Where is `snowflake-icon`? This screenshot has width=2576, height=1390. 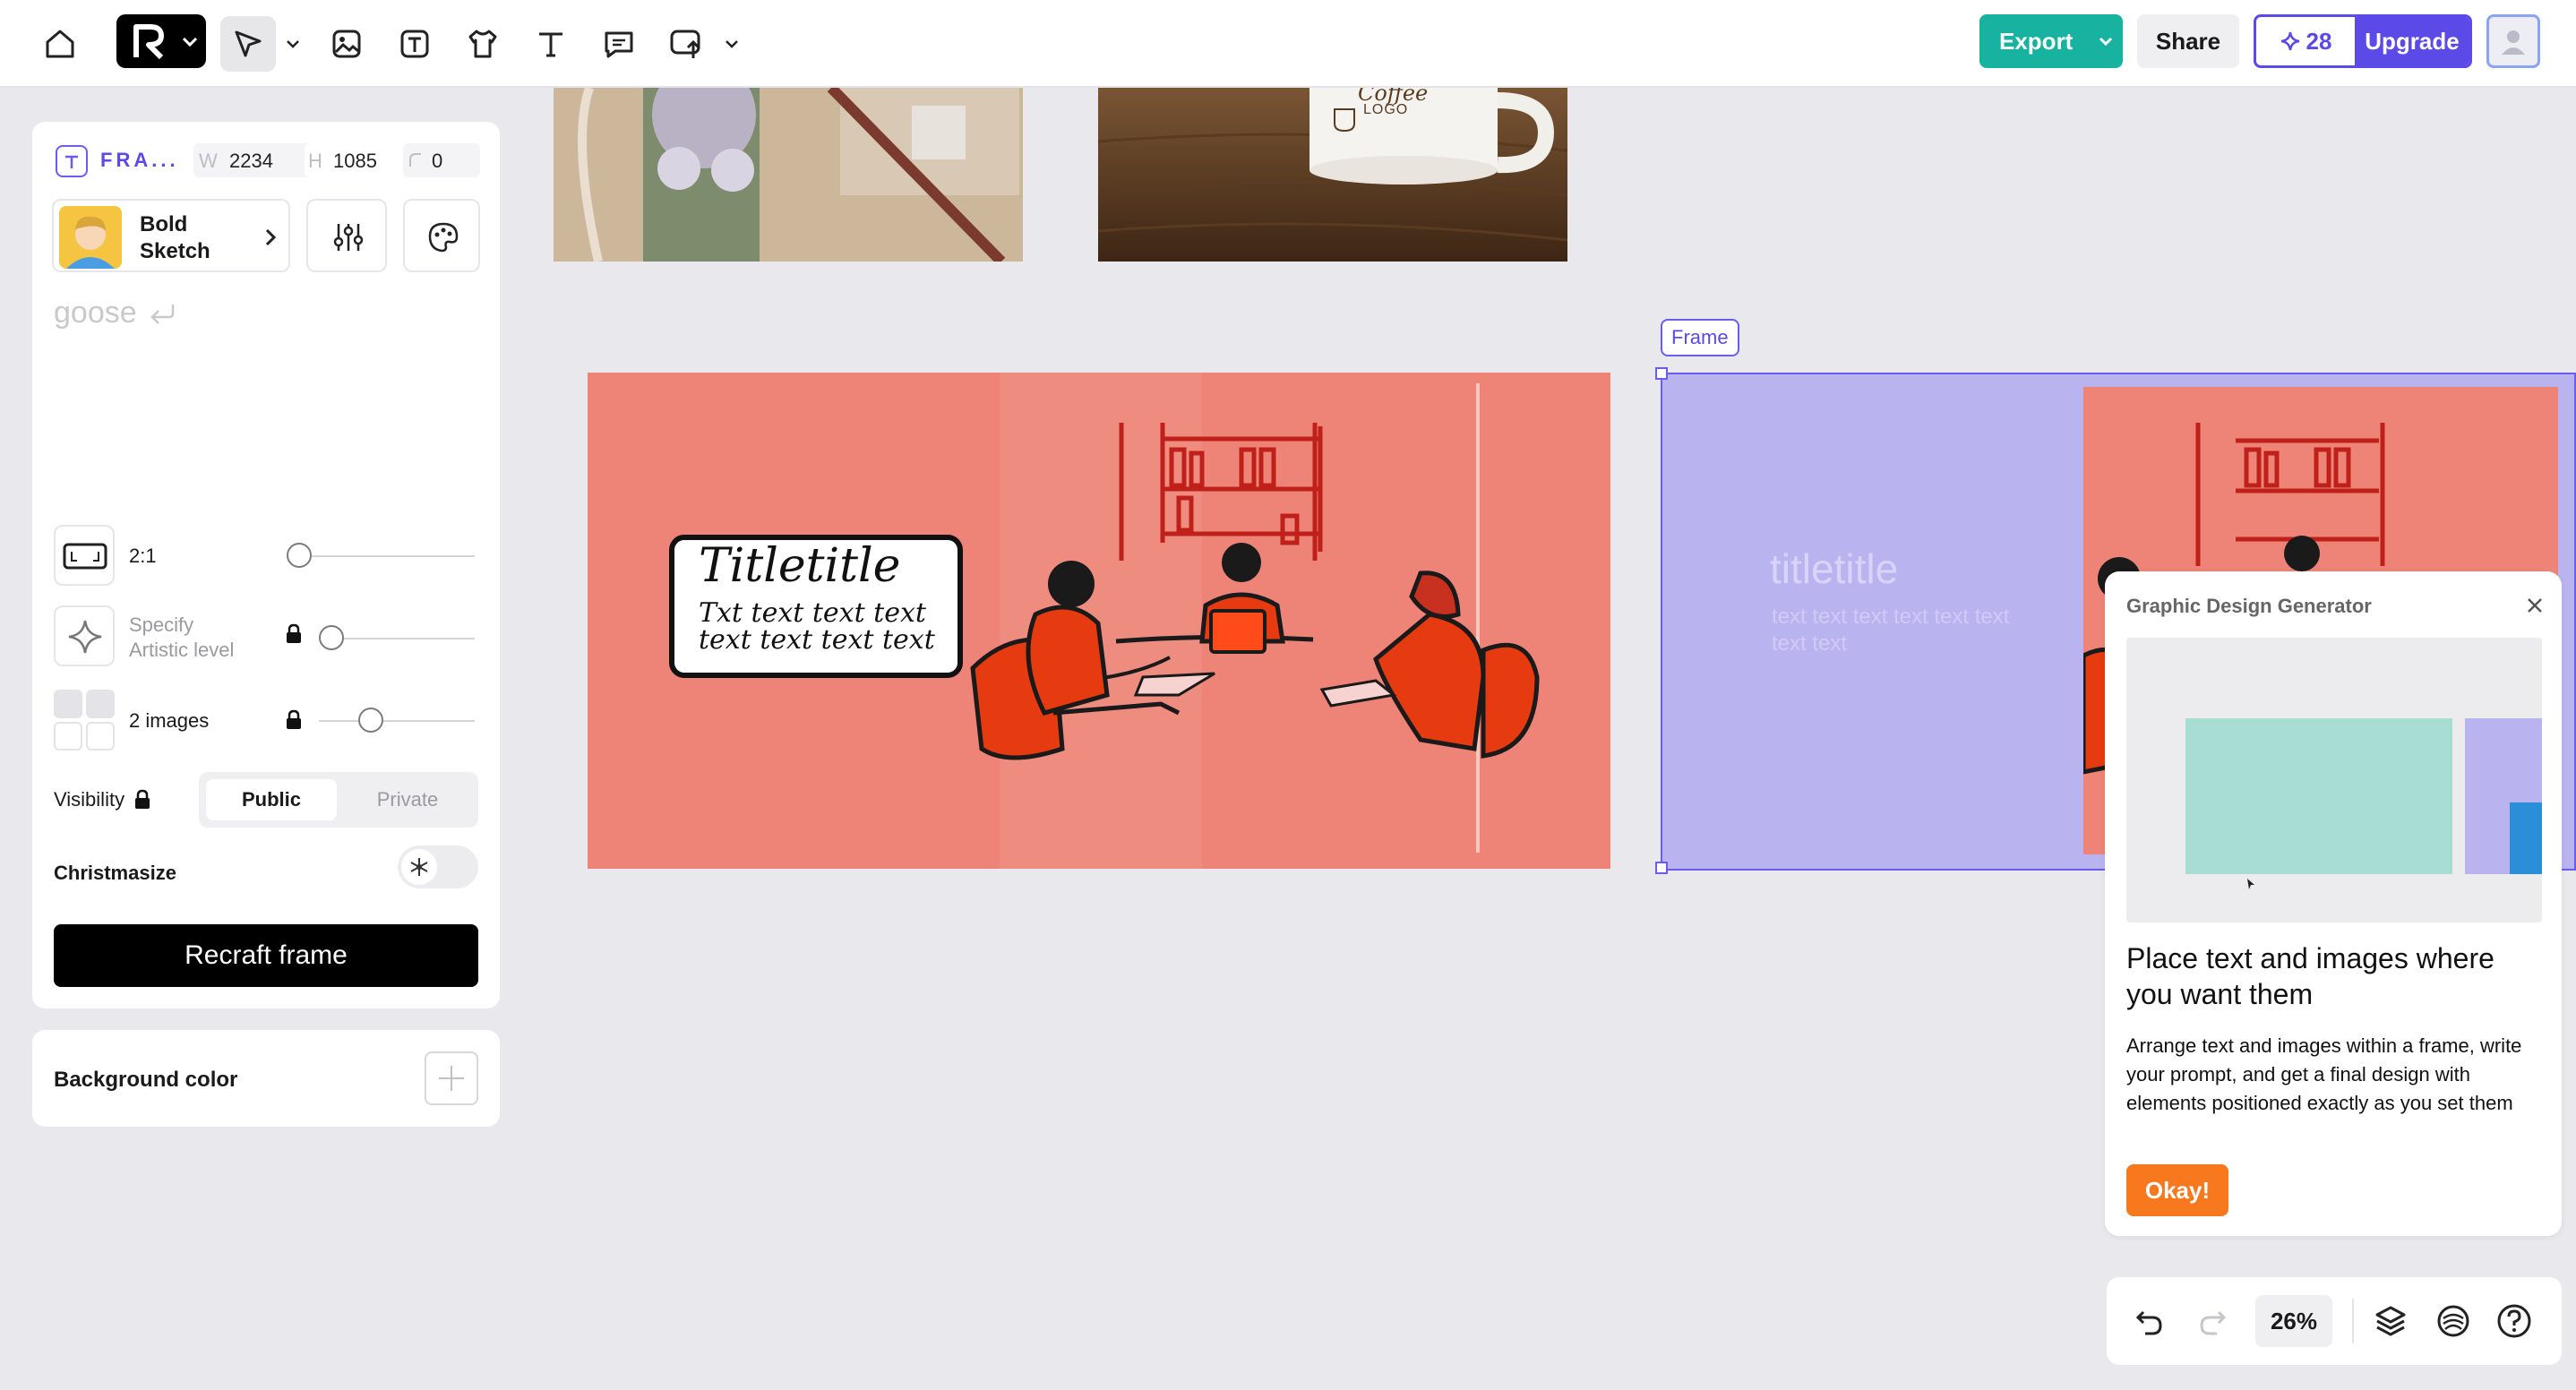
snowflake-icon is located at coordinates (419, 867).